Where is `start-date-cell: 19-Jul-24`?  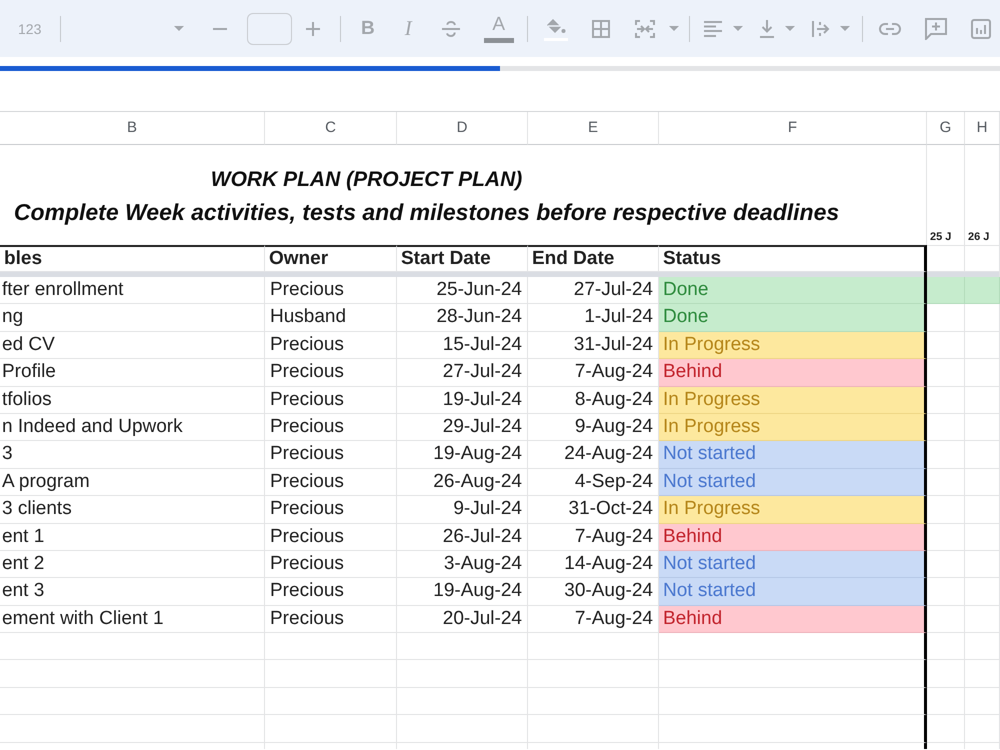
start-date-cell: 19-Jul-24 is located at coordinates (462, 400).